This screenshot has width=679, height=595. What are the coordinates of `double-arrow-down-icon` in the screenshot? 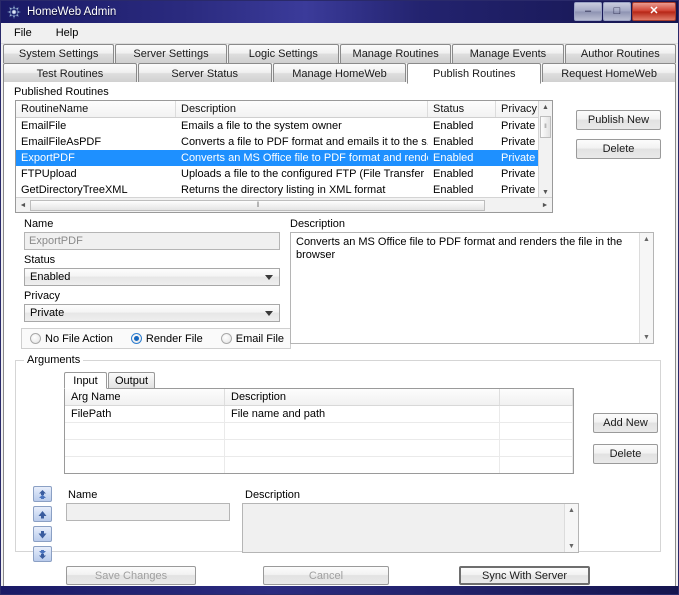 It's located at (42, 554).